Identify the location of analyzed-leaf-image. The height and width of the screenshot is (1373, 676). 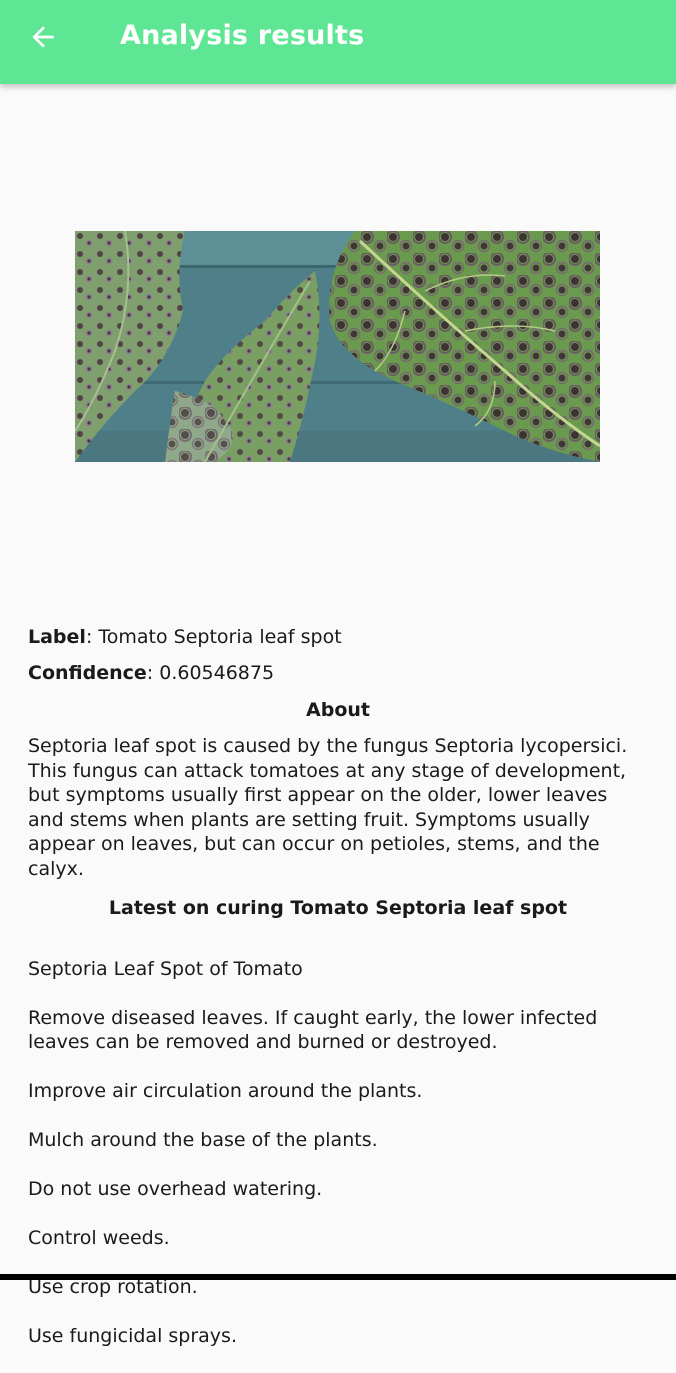
(337, 346).